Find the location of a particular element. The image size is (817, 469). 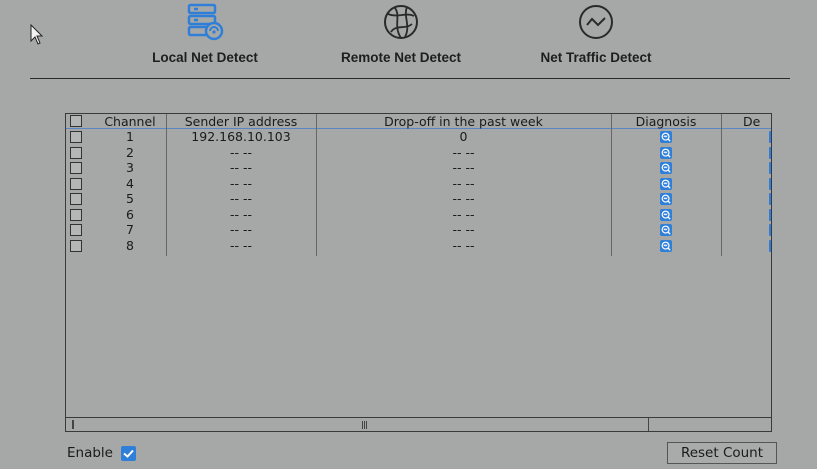

table-row: 2 -- -- -- -- is located at coordinates (418, 153).